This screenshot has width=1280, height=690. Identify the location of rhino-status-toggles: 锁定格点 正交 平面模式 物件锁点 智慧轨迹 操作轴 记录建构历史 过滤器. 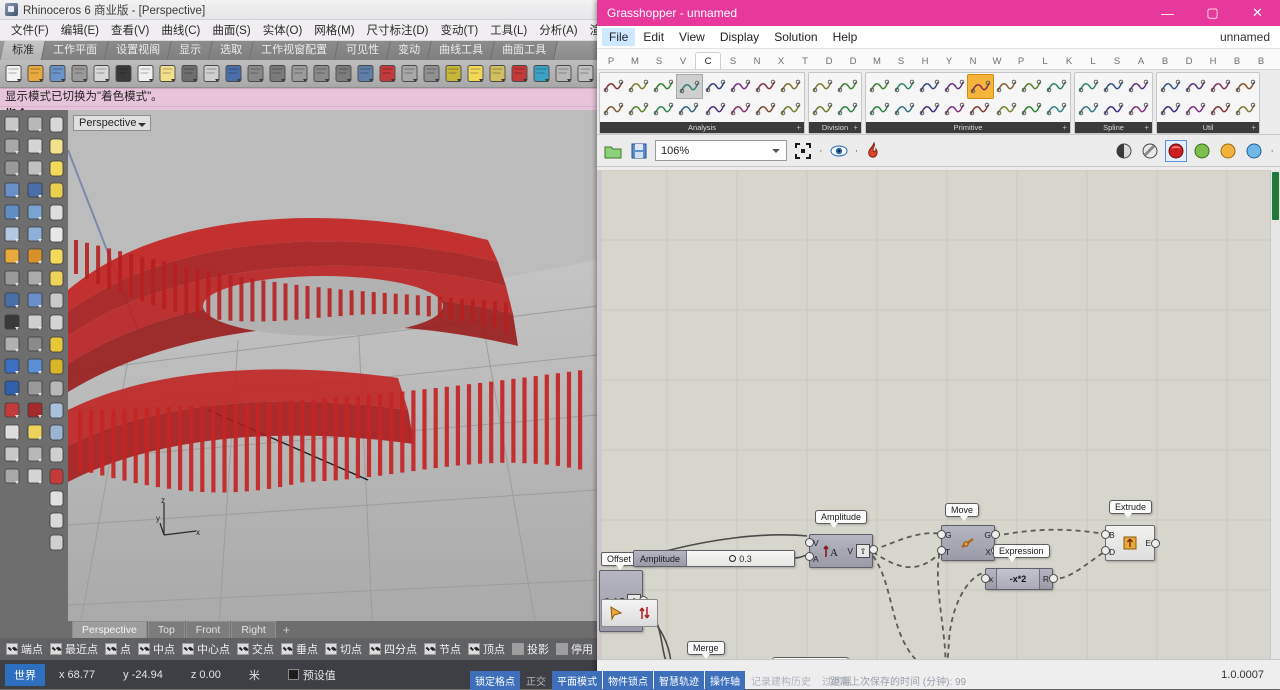
(663, 680).